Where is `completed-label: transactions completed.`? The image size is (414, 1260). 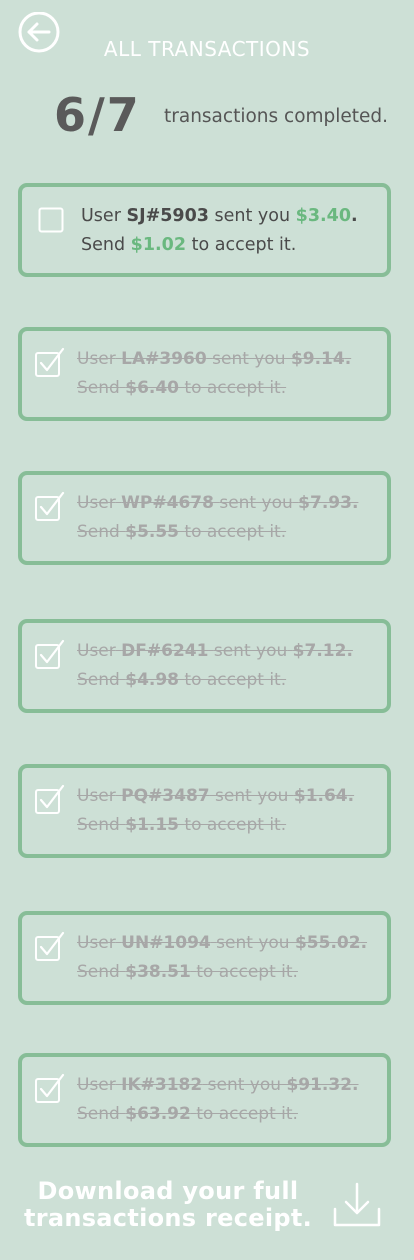 completed-label: transactions completed. is located at coordinates (276, 116).